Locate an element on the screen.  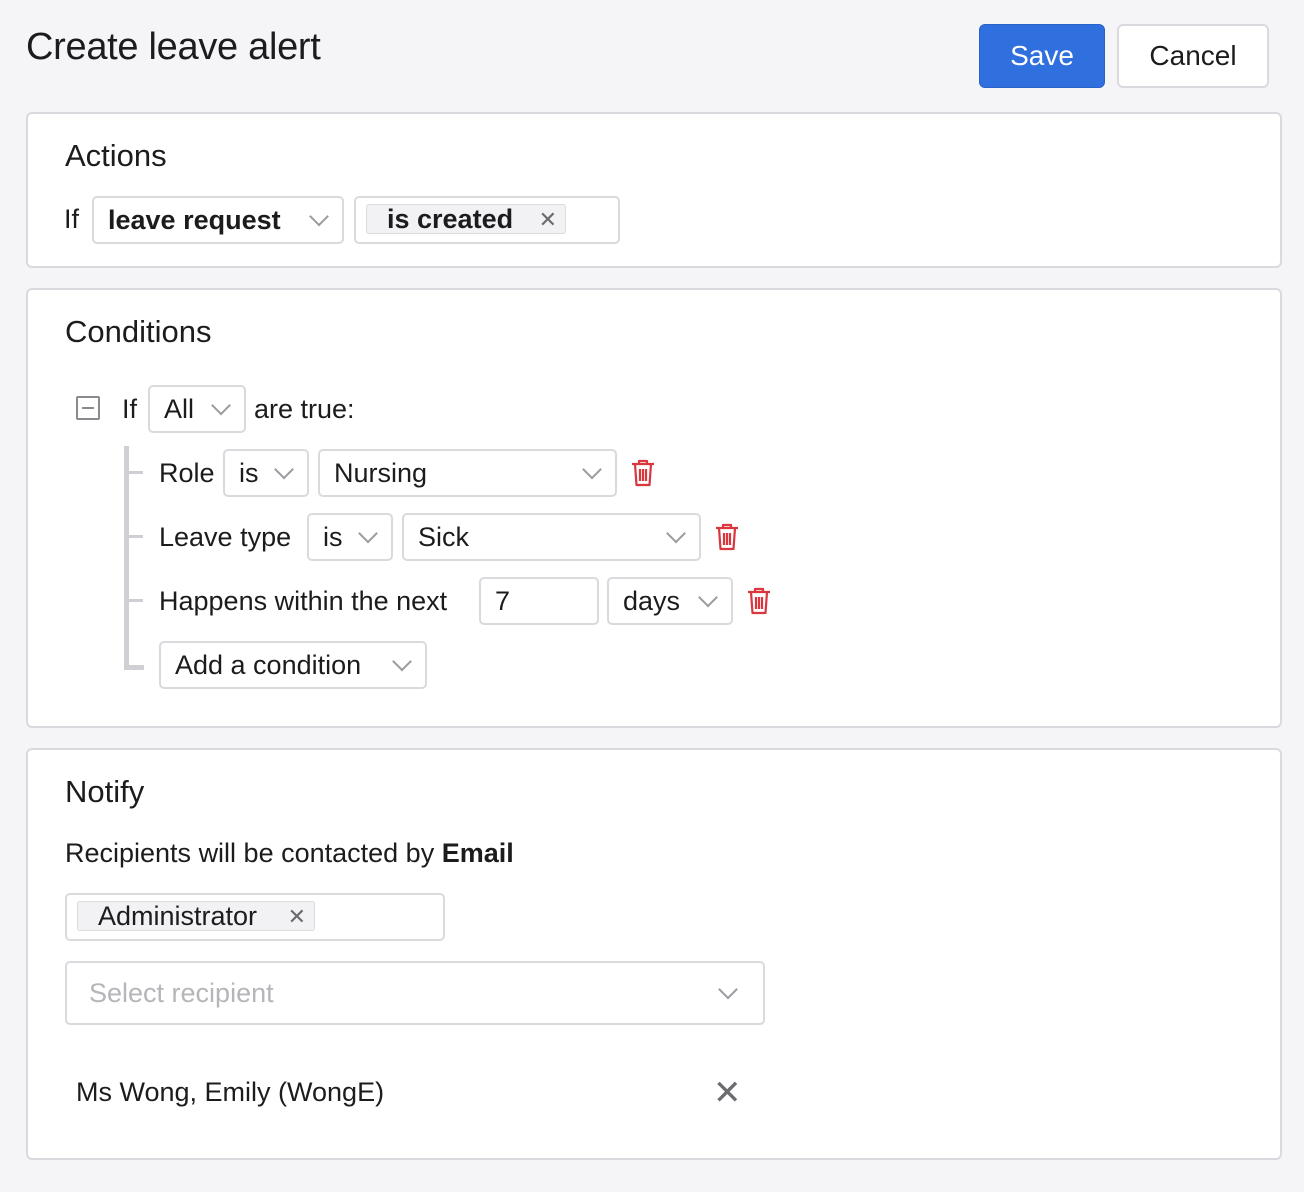
recipient-entry: Ms Wong, Emily (WongE) is located at coordinates (230, 1092).